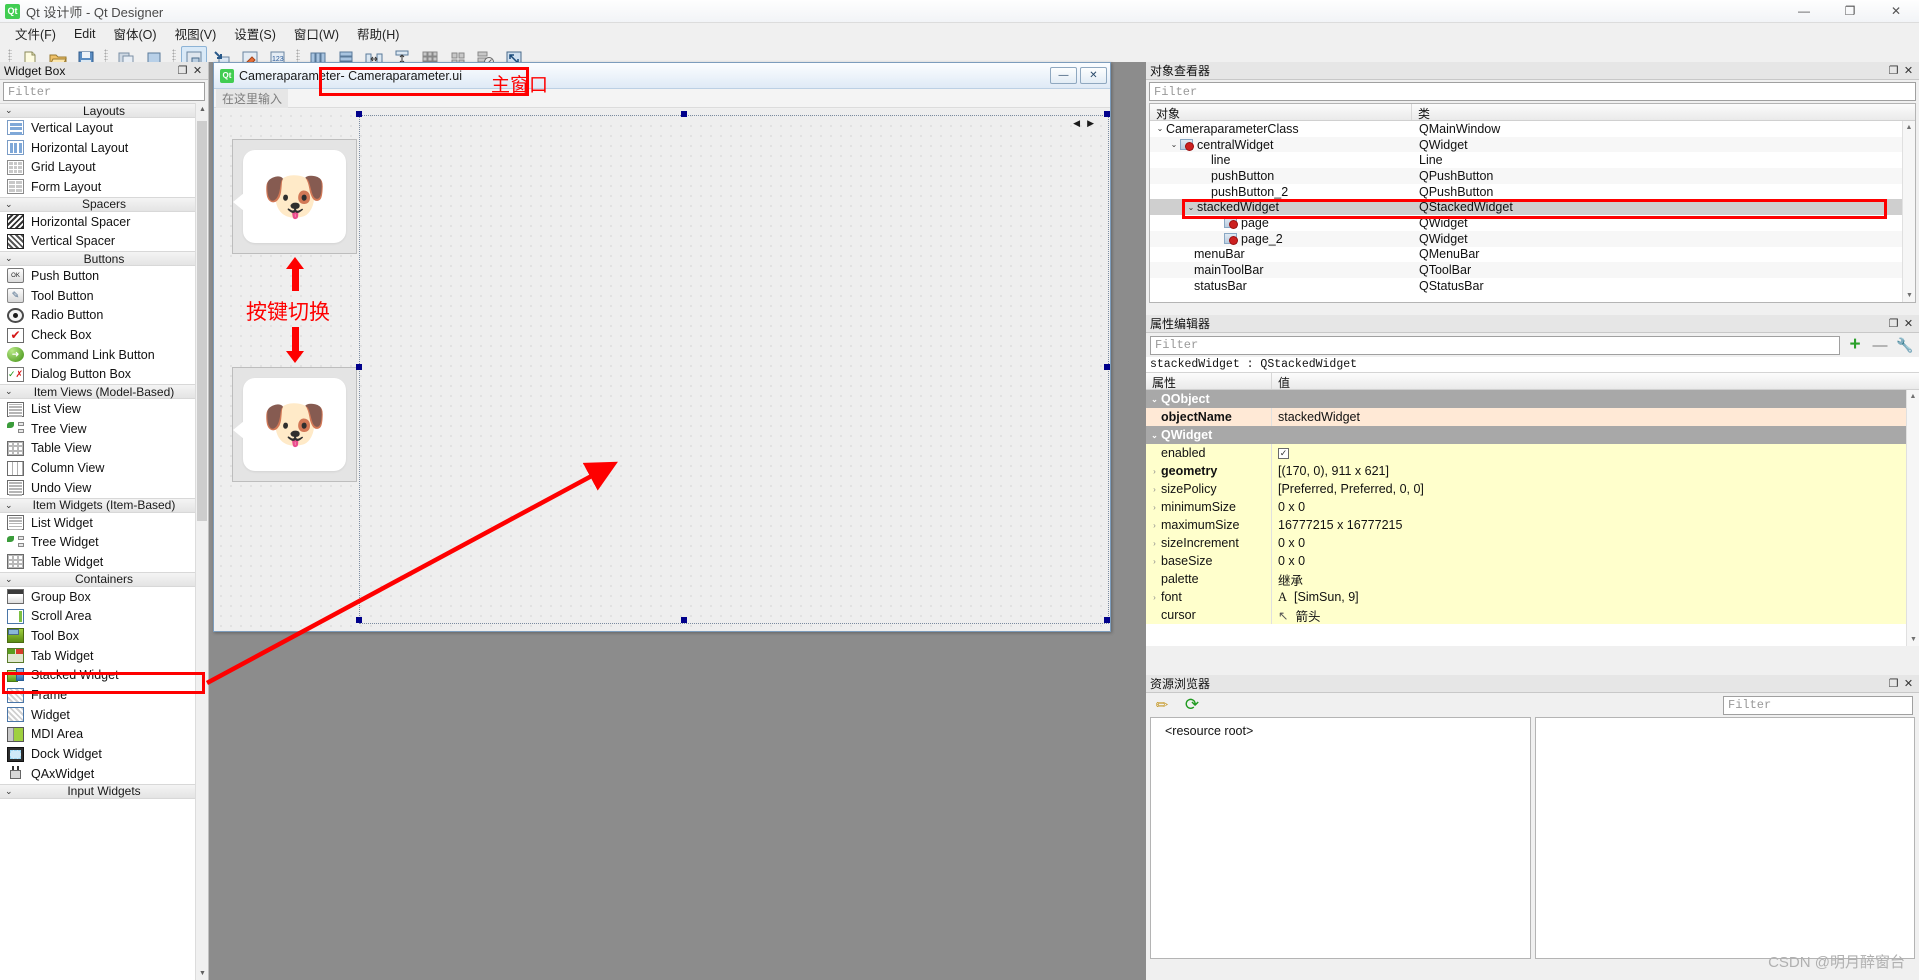 Image resolution: width=1919 pixels, height=980 pixels. Describe the element at coordinates (197, 70) in the screenshot. I see `widget-box-close-button: ✕` at that location.